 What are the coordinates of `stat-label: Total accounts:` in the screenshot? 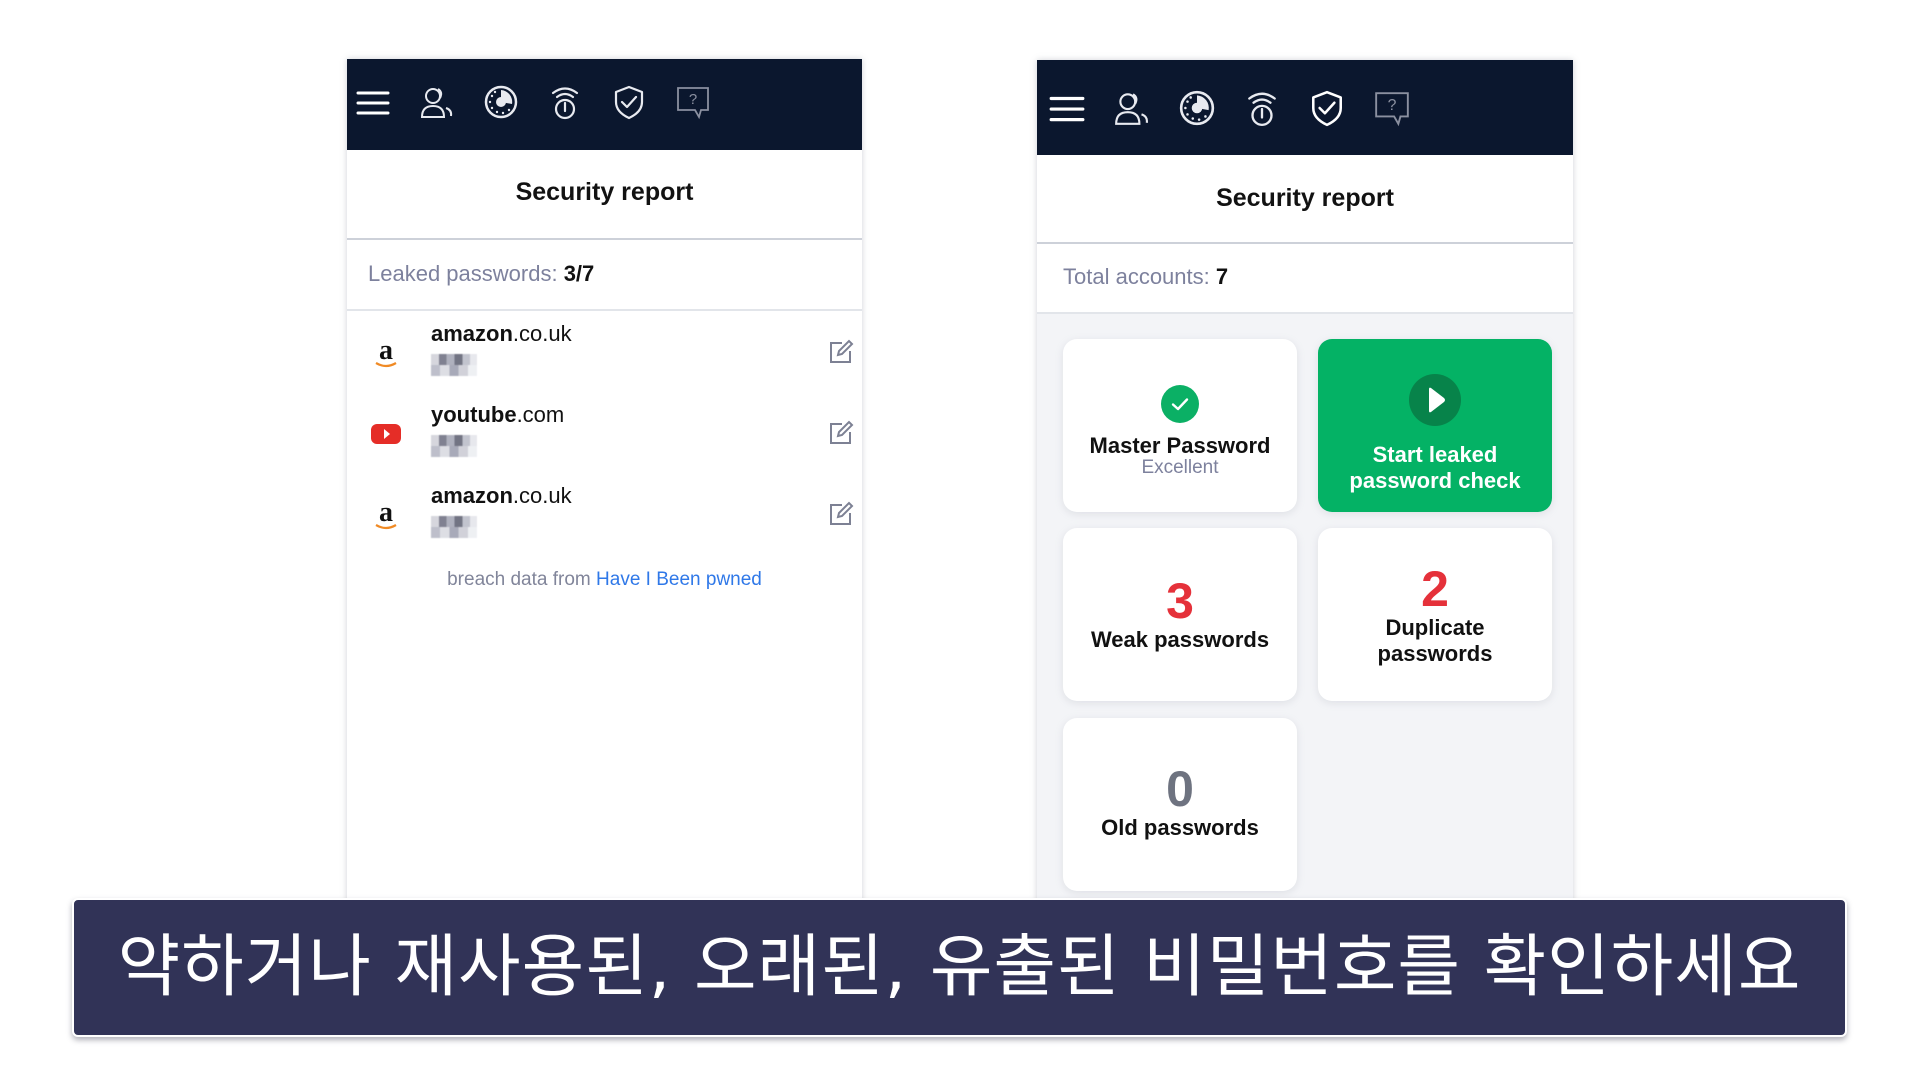 It's located at (1136, 276).